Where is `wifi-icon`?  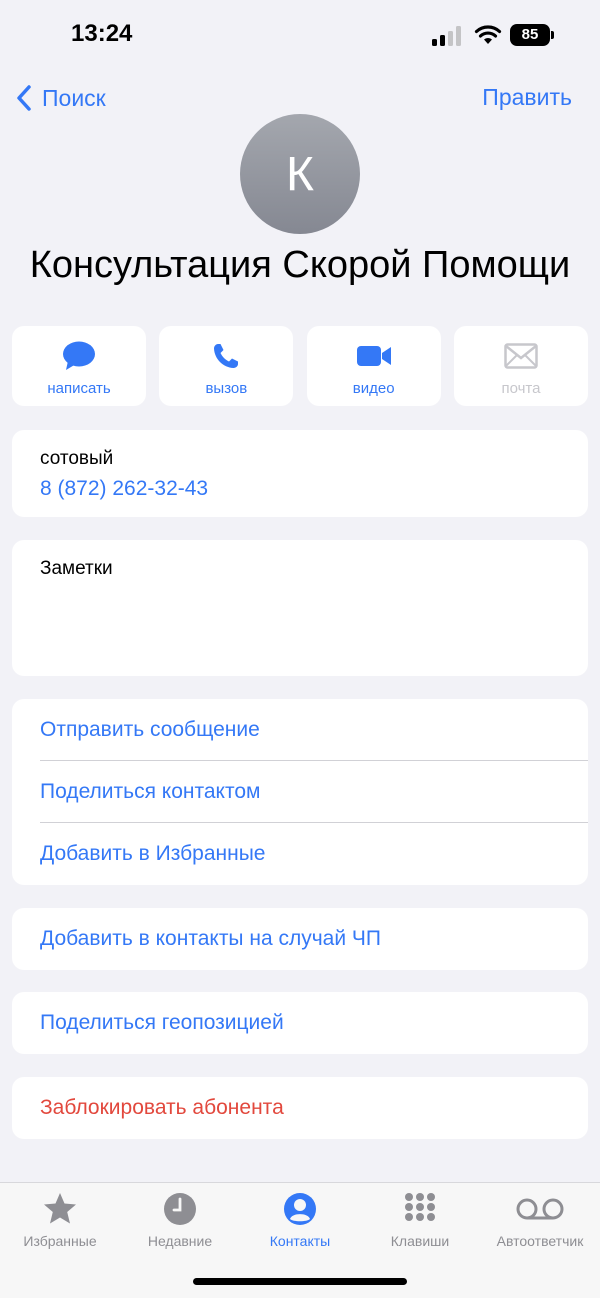 wifi-icon is located at coordinates (488, 34).